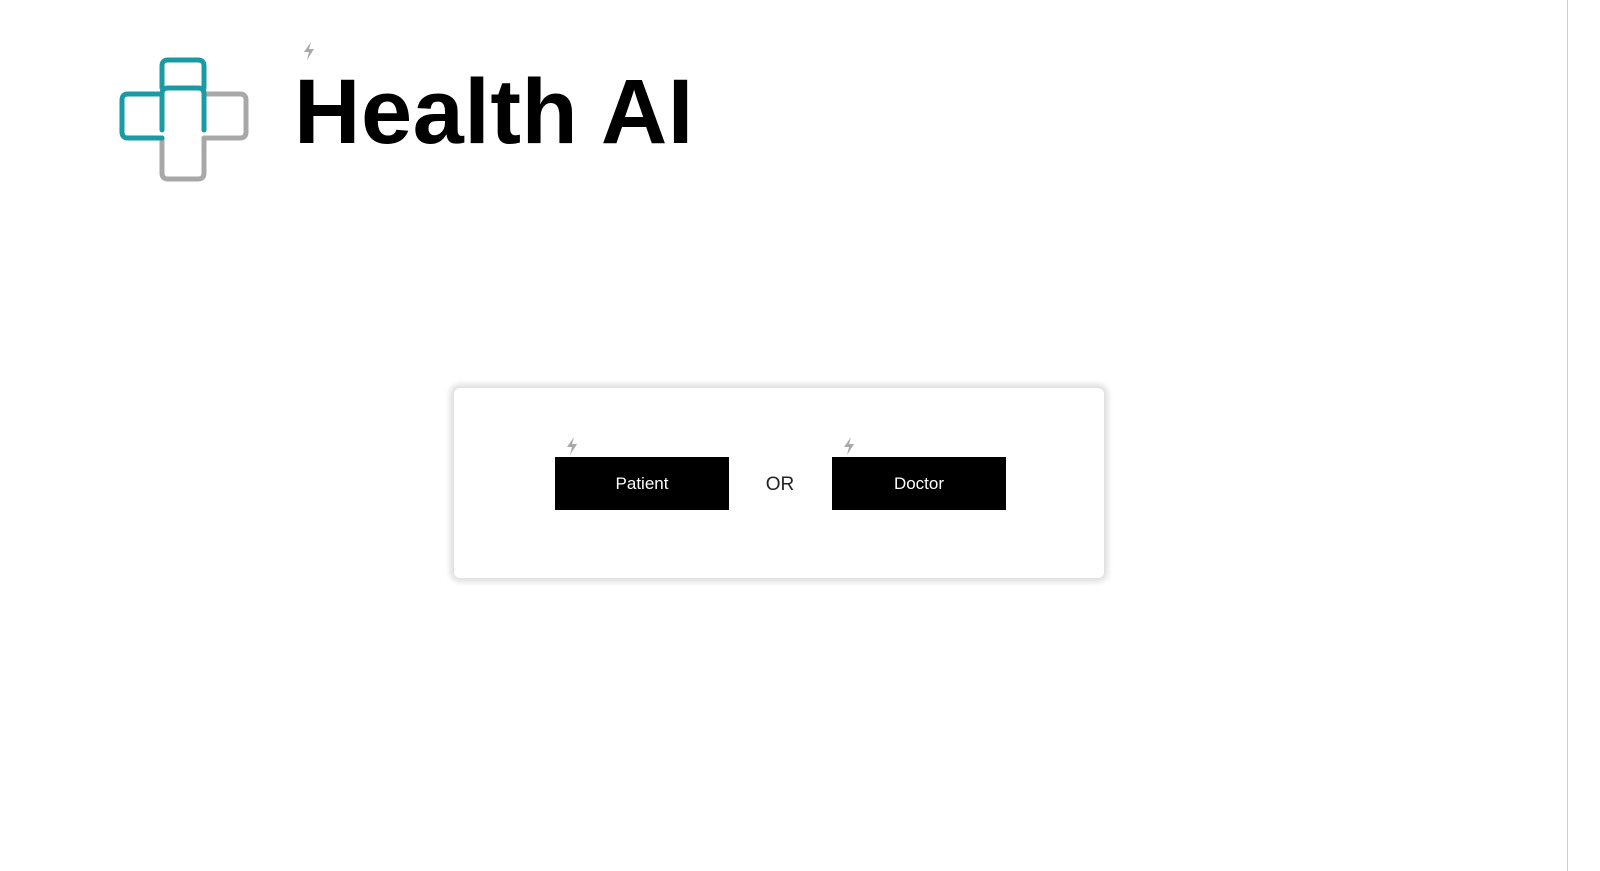  I want to click on doctor-button: Doctor, so click(919, 483).